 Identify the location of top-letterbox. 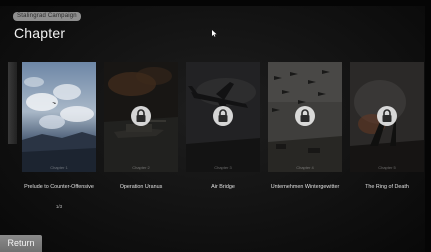
(215, 3).